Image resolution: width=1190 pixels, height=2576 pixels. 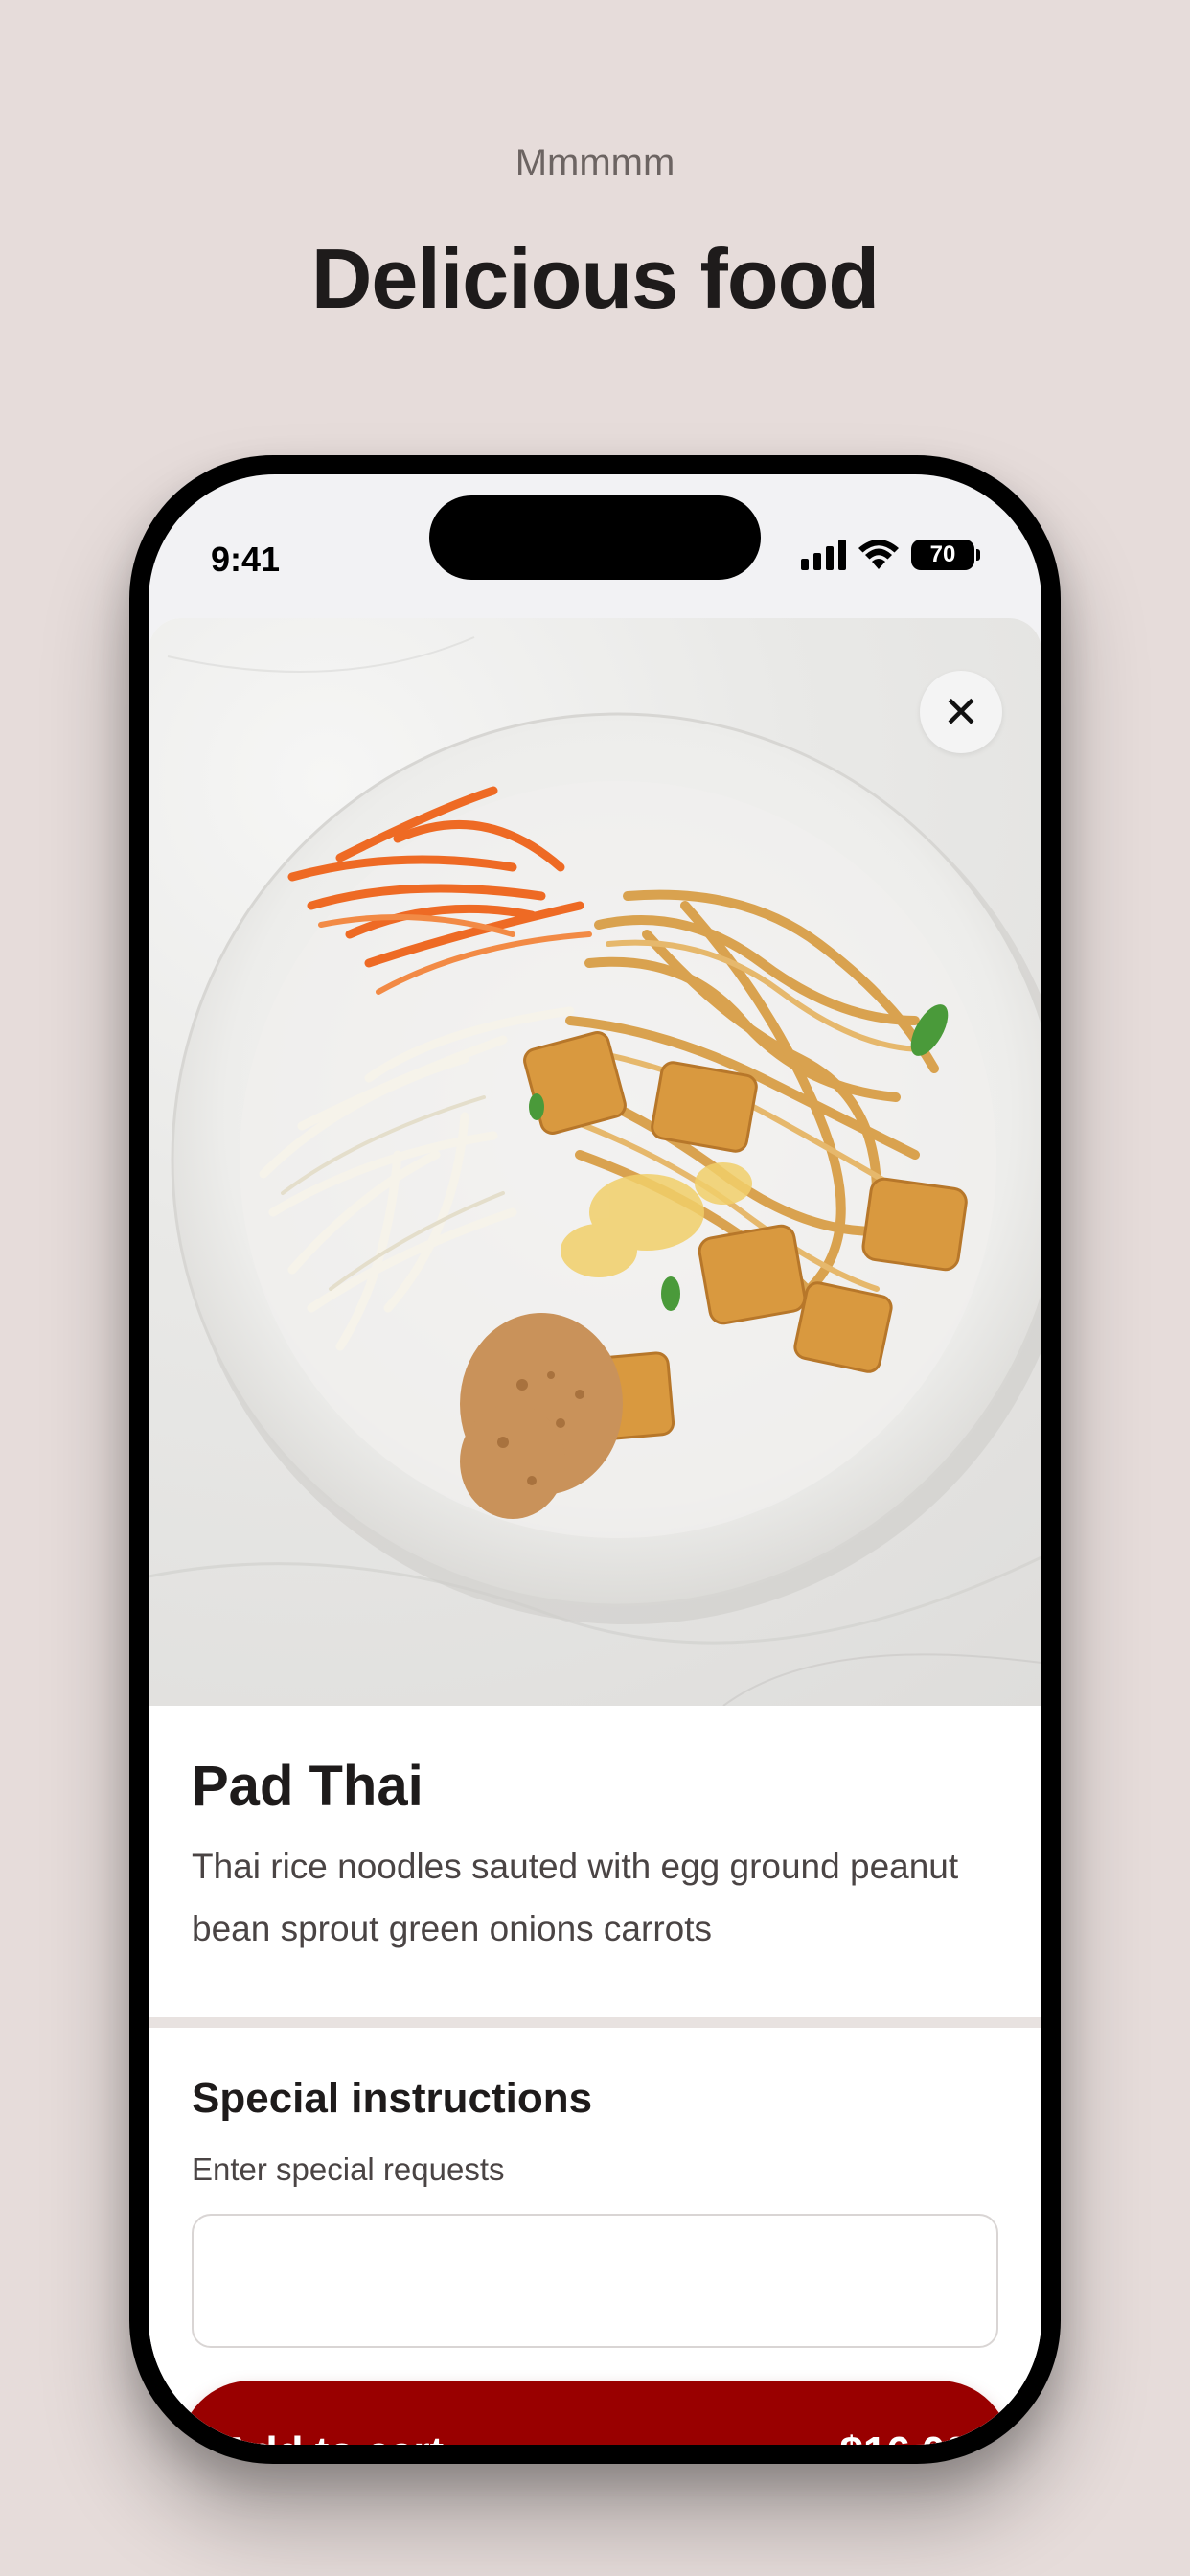 I want to click on status-time: 9:41, so click(x=246, y=559).